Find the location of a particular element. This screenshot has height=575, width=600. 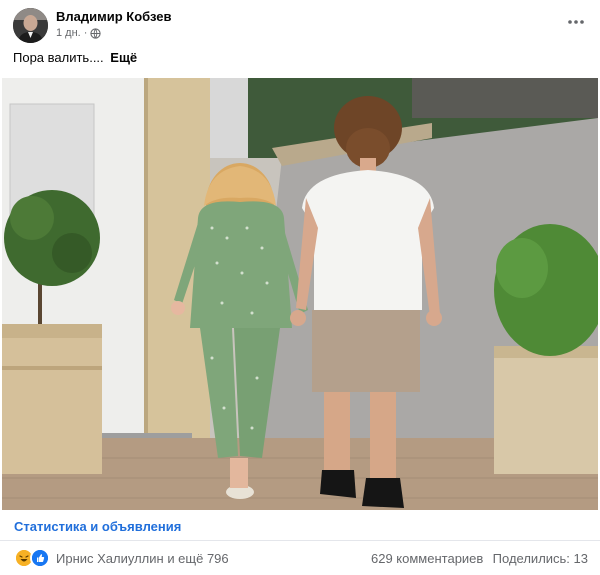

post-timestamp: 1 дн. is located at coordinates (68, 33).